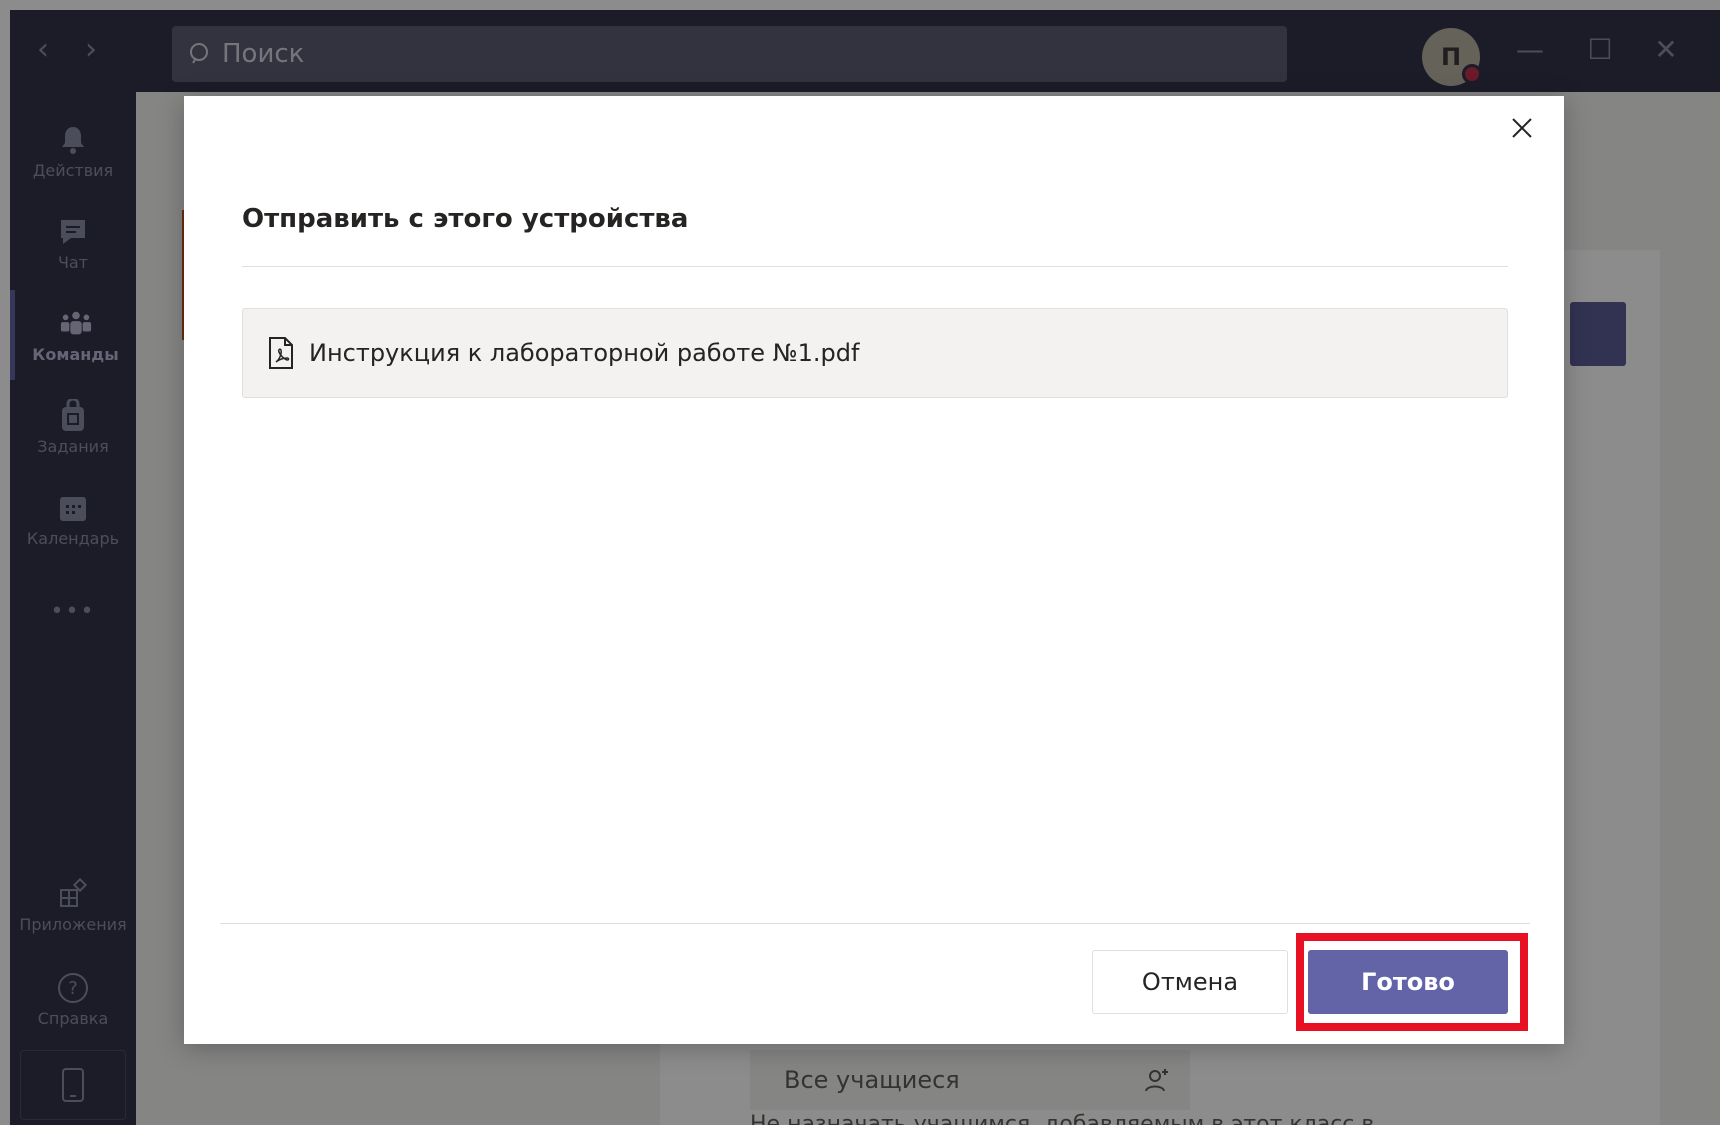  I want to click on highlight-box: Готово, so click(1412, 982).